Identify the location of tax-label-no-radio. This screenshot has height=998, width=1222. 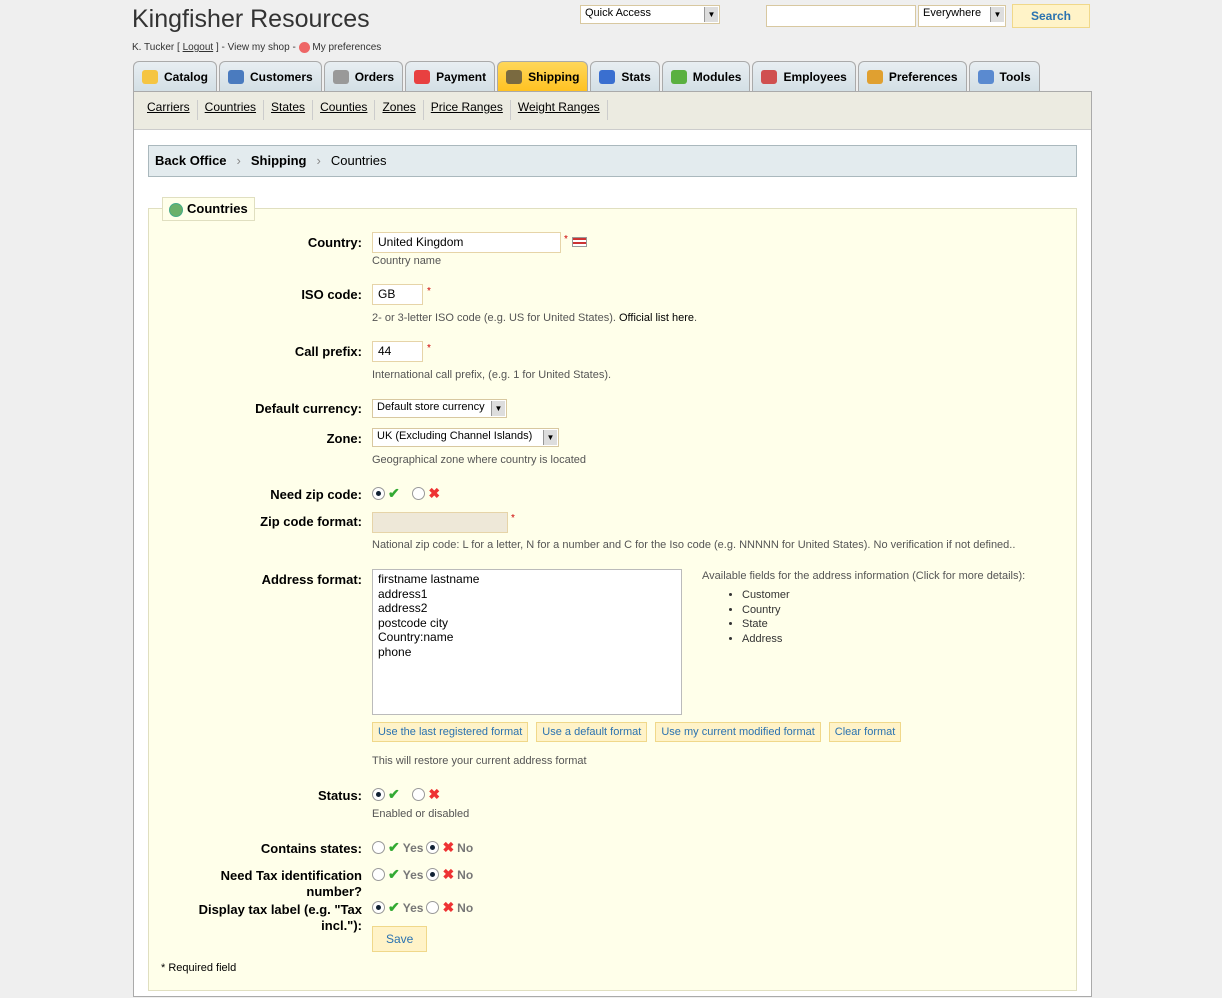
(433, 907).